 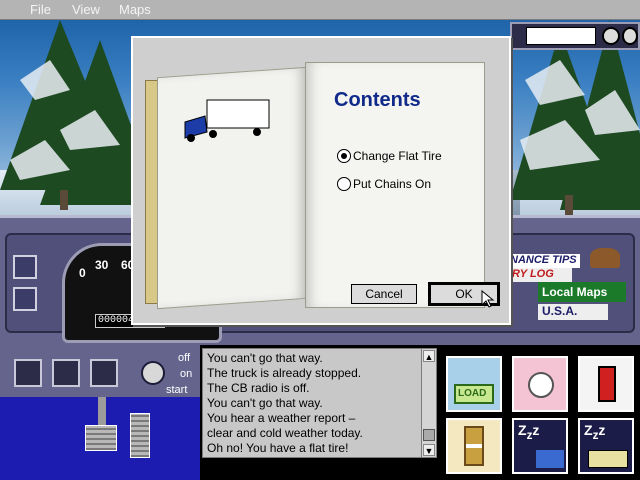 What do you see at coordinates (582, 292) in the screenshot?
I see `sign-local-maps: Local Maps` at bounding box center [582, 292].